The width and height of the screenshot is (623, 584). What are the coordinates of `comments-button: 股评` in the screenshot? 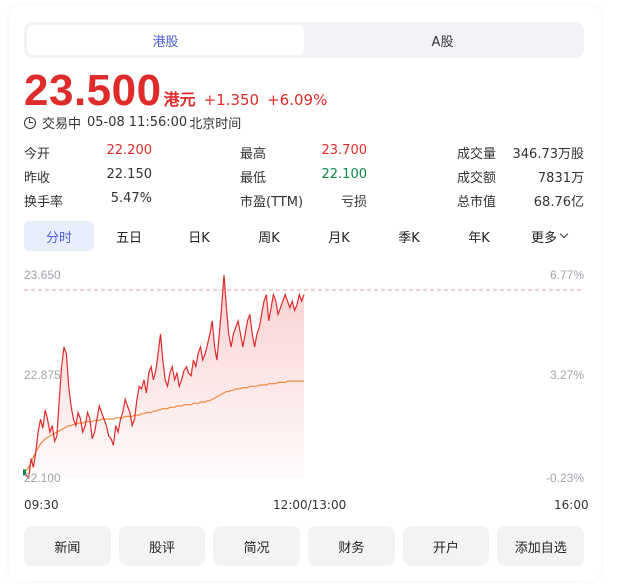 It's located at (162, 546).